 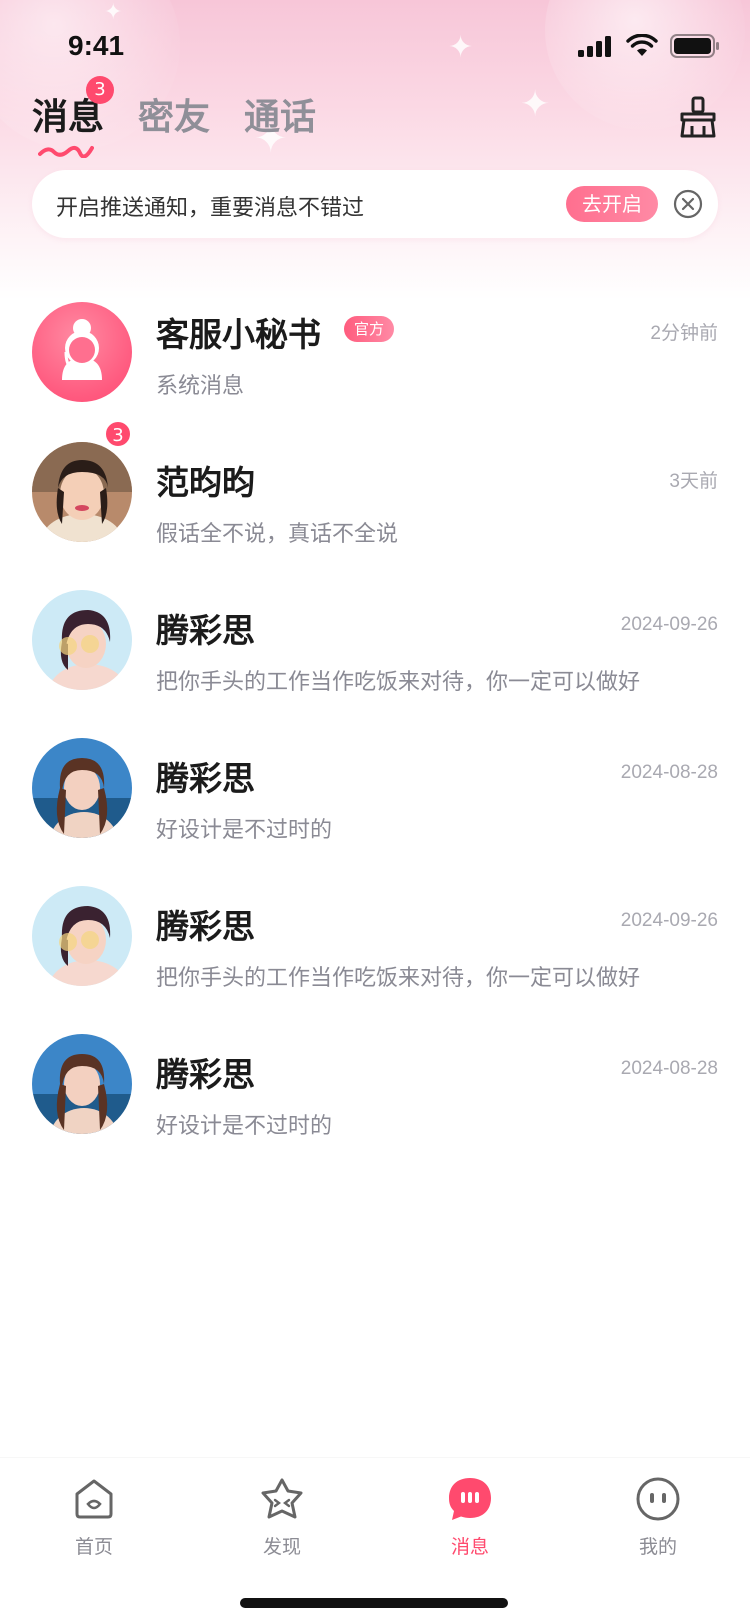 I want to click on tab-calls-label: 通话, so click(x=280, y=117).